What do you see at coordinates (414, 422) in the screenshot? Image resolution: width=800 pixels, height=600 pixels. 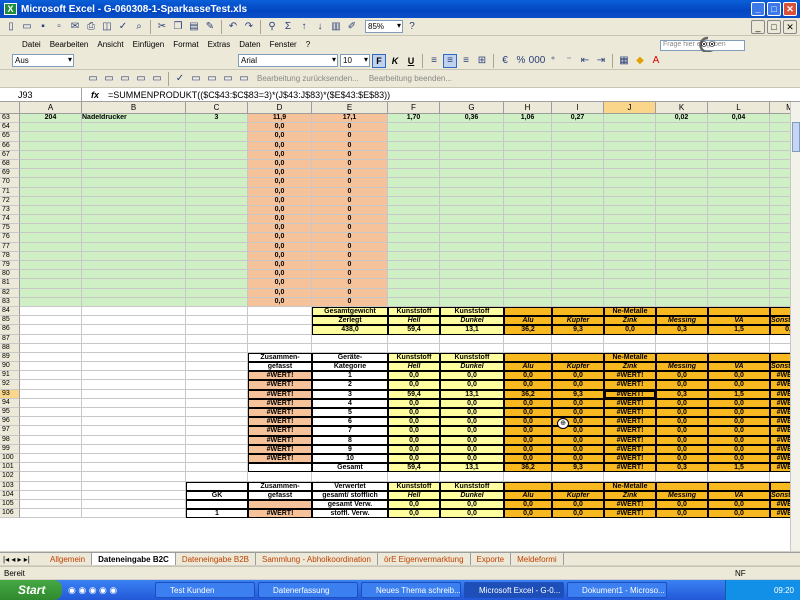 I see `cell-F96: 0,0` at bounding box center [414, 422].